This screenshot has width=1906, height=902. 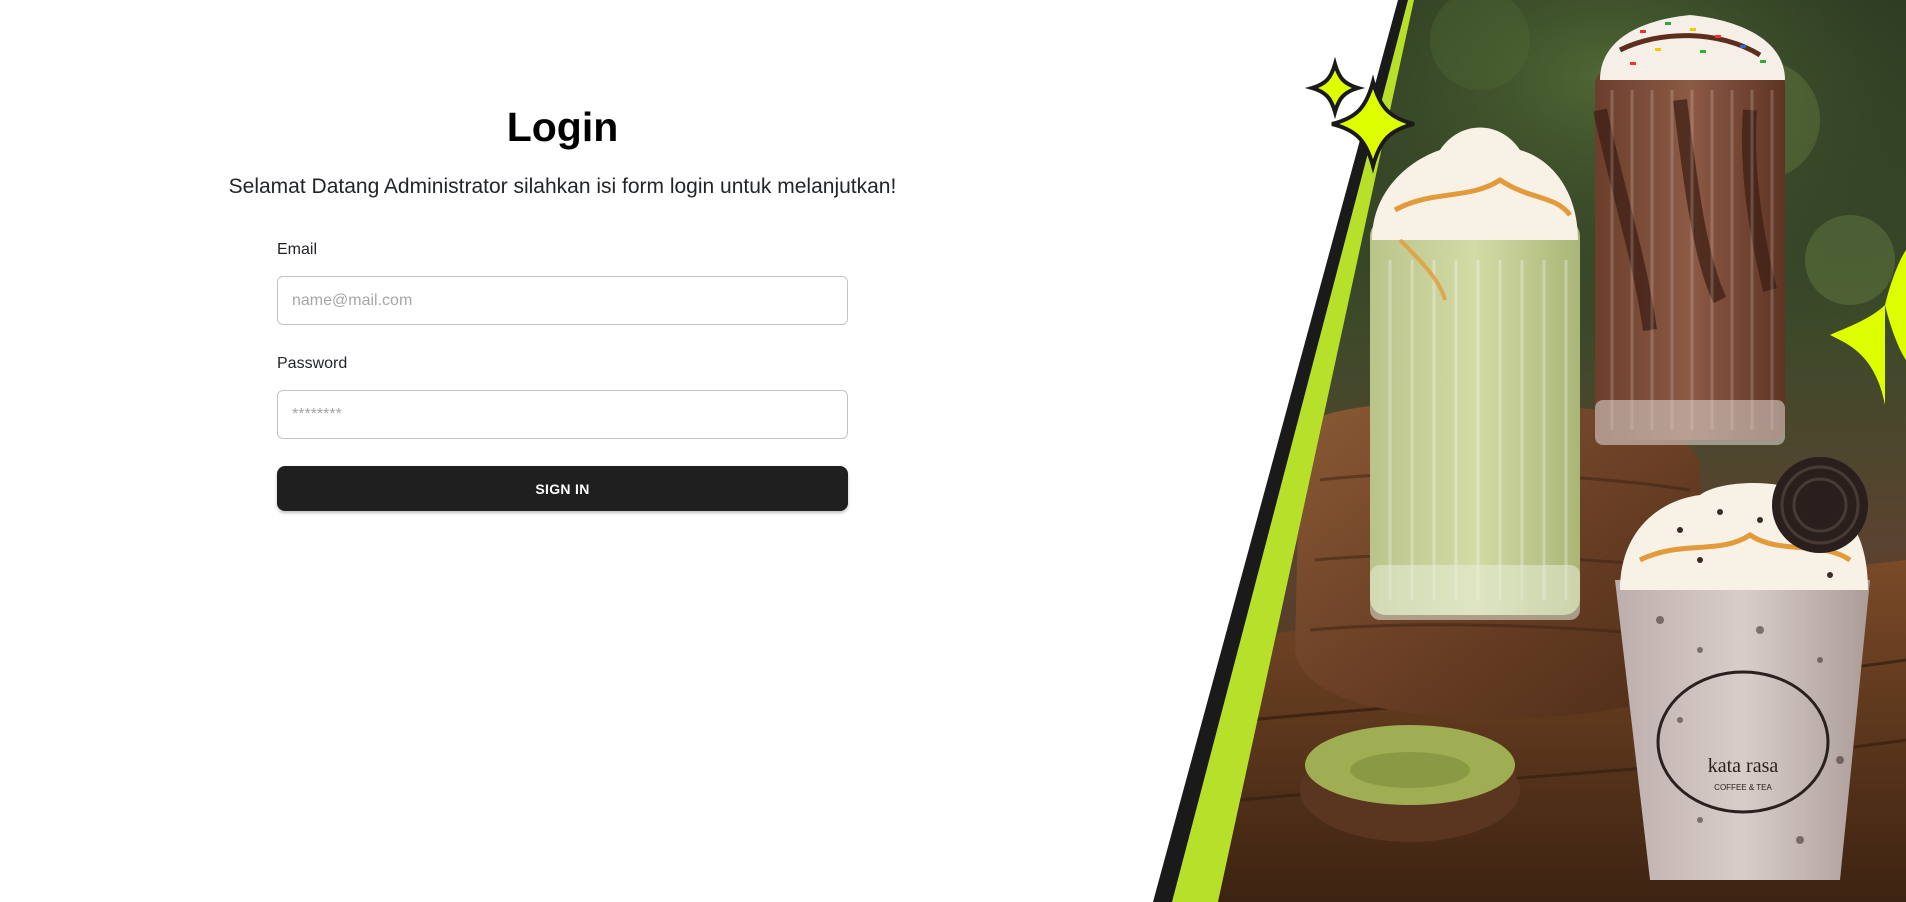 What do you see at coordinates (1743, 787) in the screenshot?
I see `hero-logo-subtext: COFFEE & TEA` at bounding box center [1743, 787].